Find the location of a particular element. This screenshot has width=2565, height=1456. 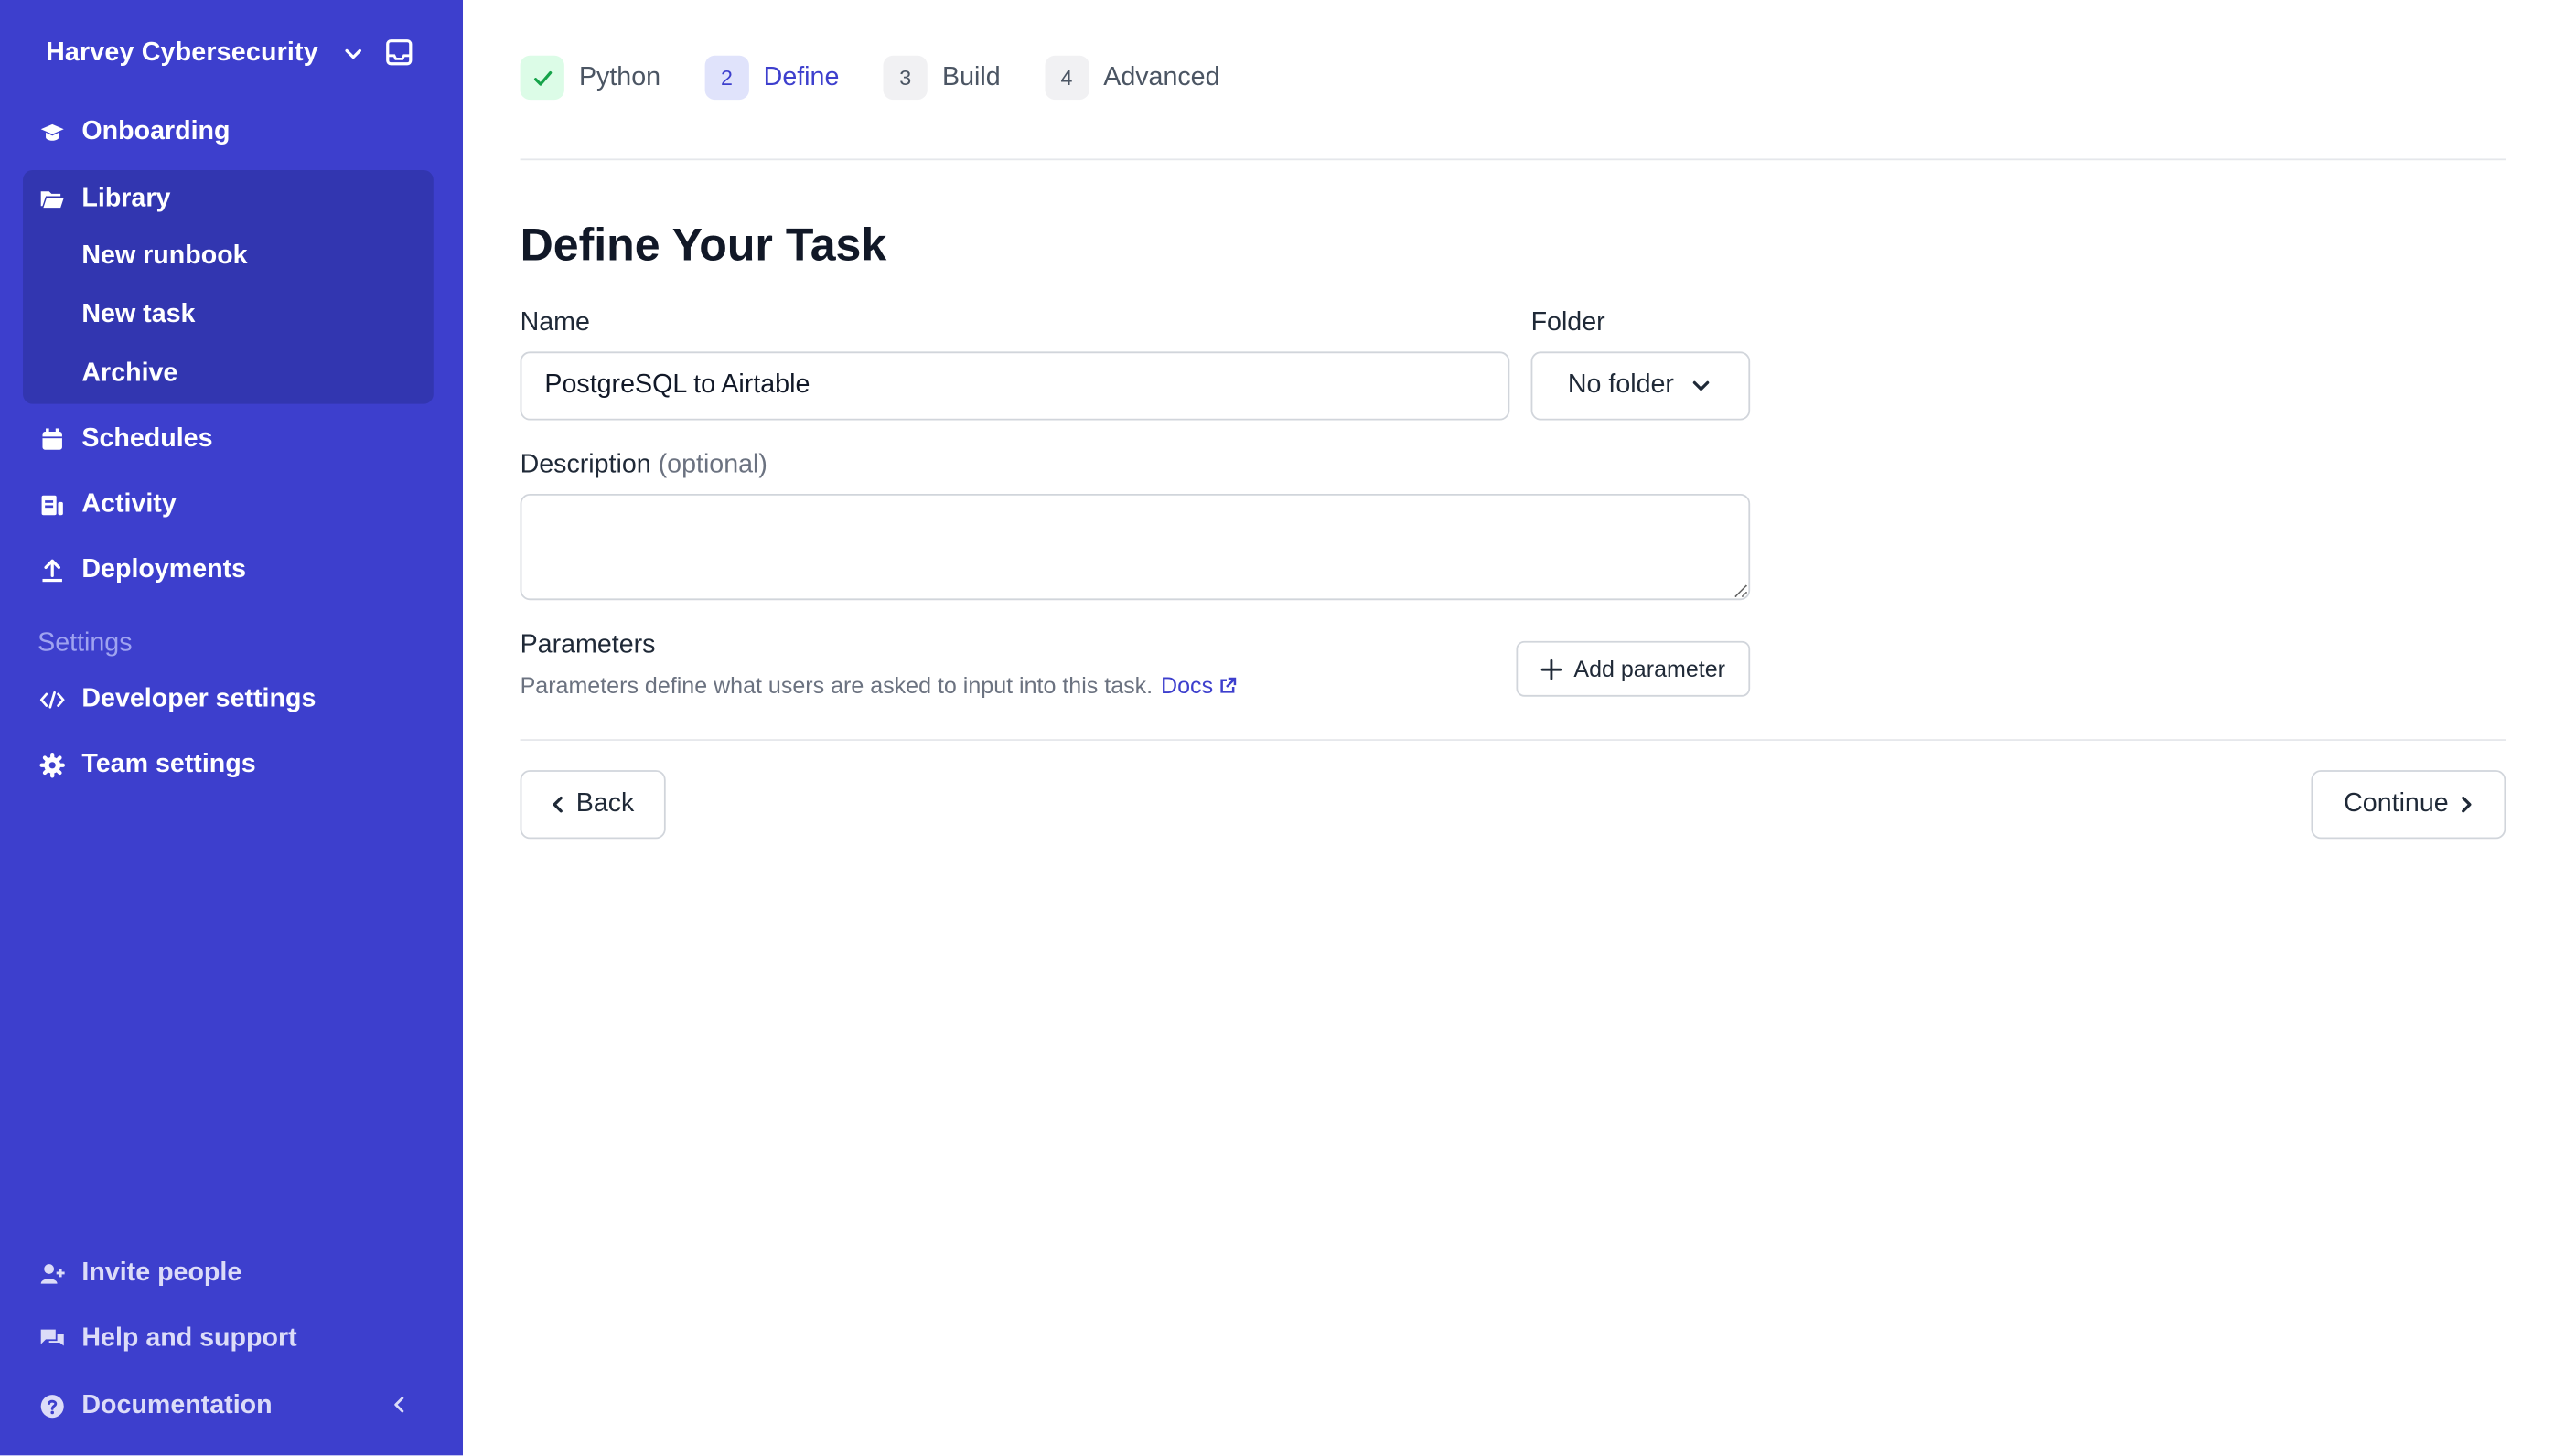

sidebar-item-label: Onboarding is located at coordinates (156, 131).